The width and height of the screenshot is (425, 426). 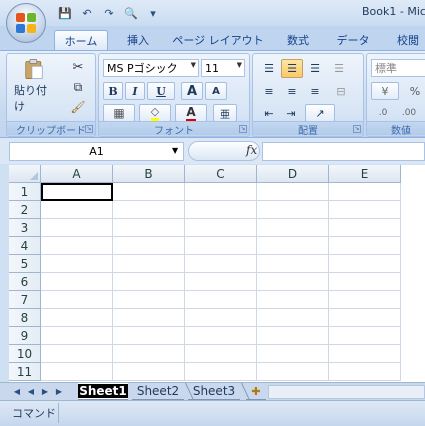 What do you see at coordinates (34, 86) in the screenshot?
I see `paste-button: 貼り付け` at bounding box center [34, 86].